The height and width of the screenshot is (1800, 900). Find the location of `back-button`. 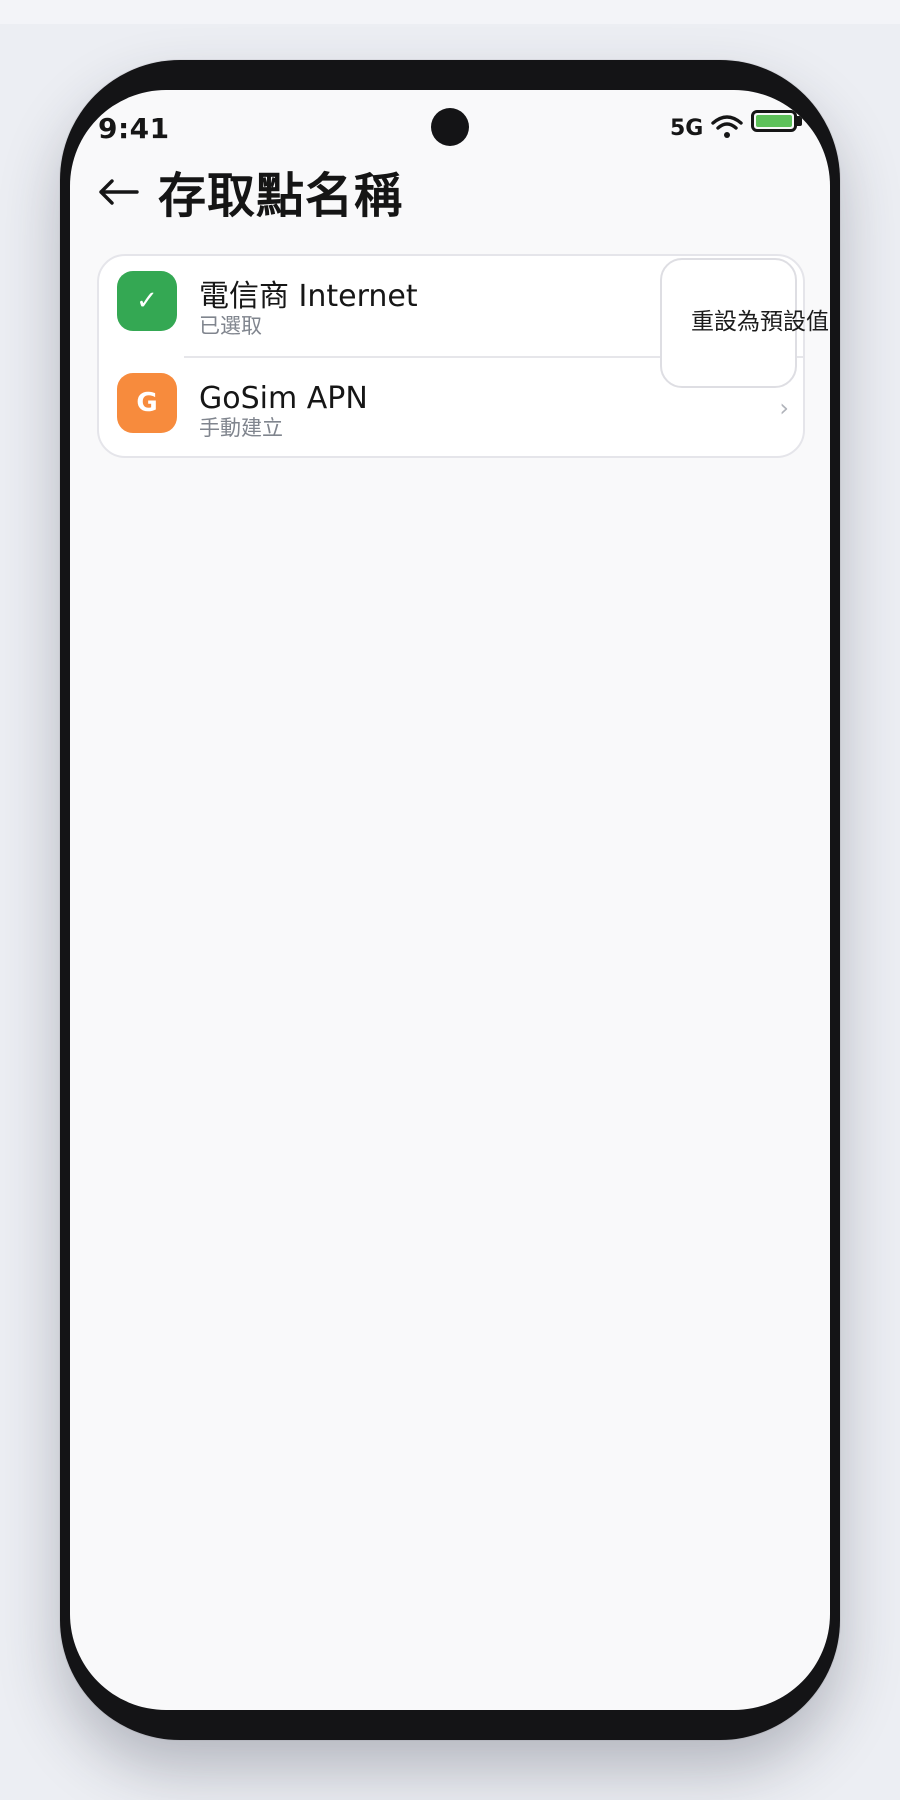

back-button is located at coordinates (118, 192).